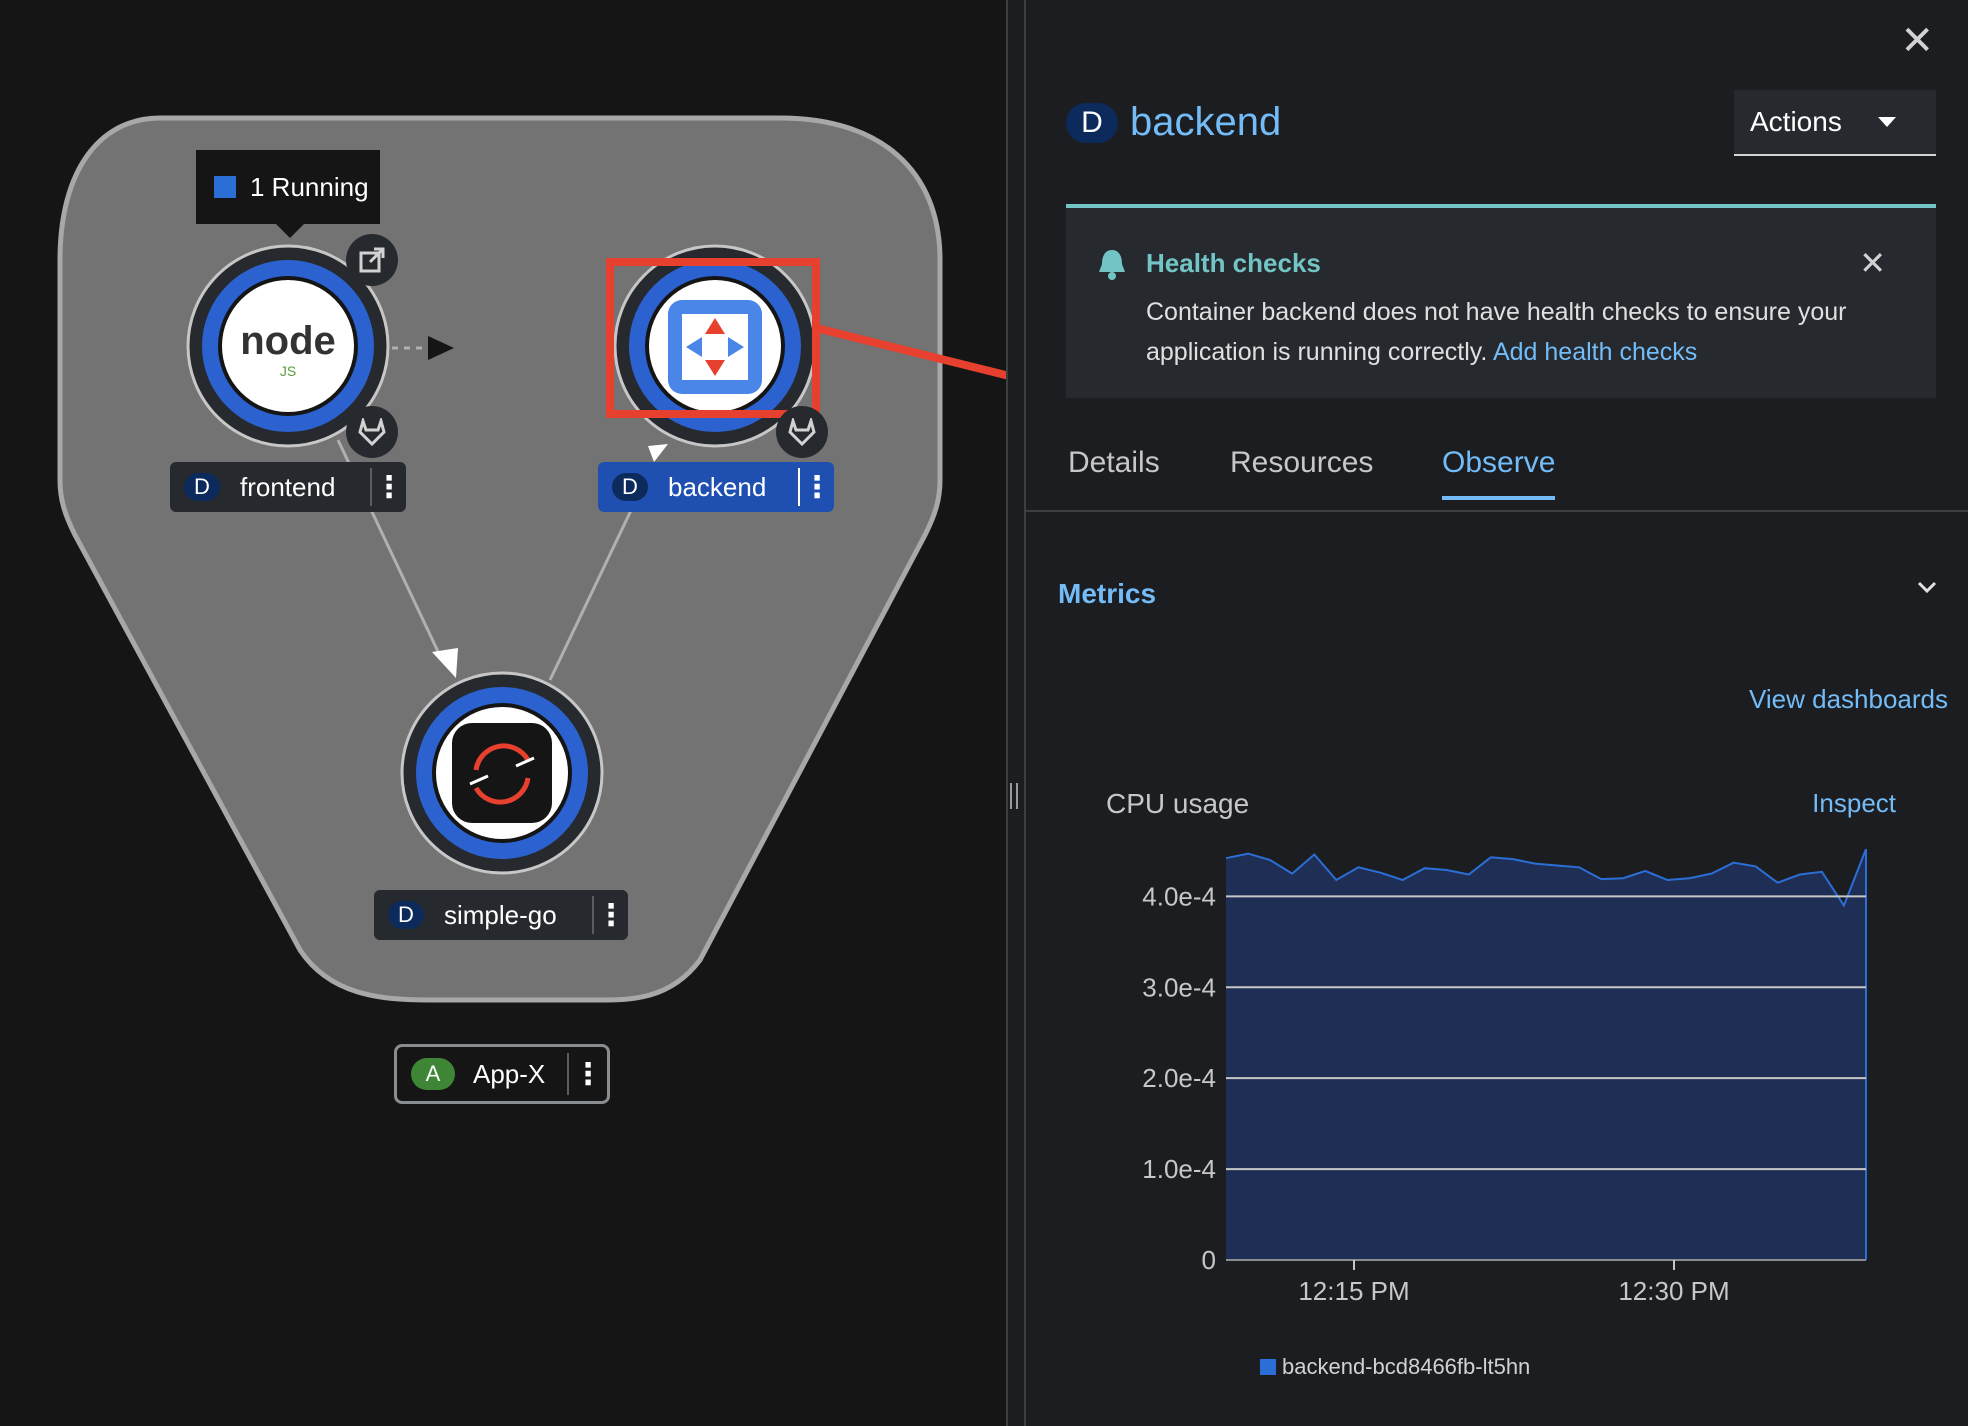 The height and width of the screenshot is (1426, 1968). Describe the element at coordinates (1796, 121) in the screenshot. I see `actions-label: Actions` at that location.